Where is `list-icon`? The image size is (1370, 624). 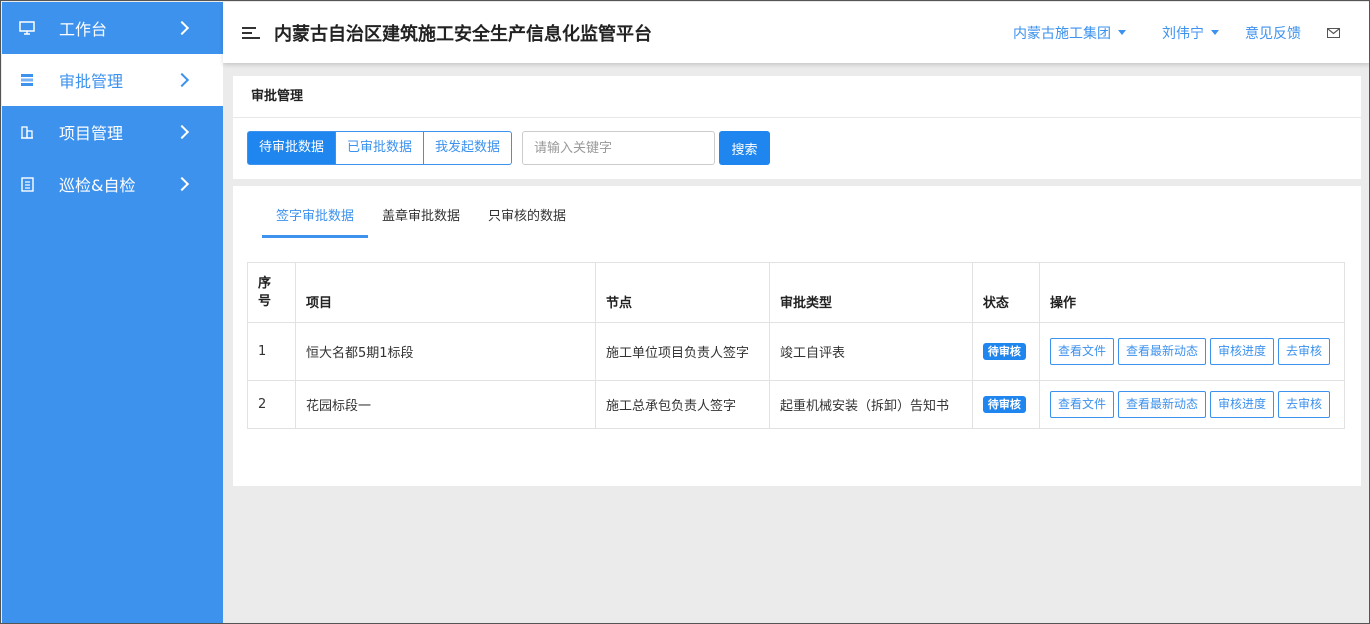
list-icon is located at coordinates (27, 80).